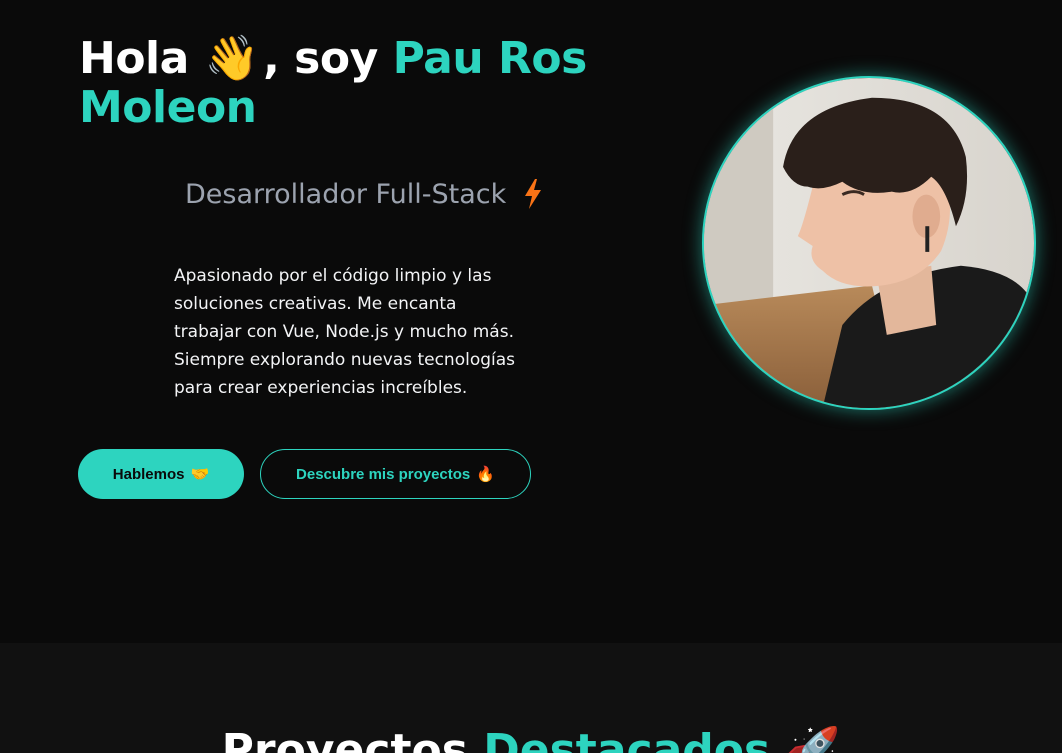  Describe the element at coordinates (346, 194) in the screenshot. I see `subtitle-text: Desarrollador Full-Stack` at that location.